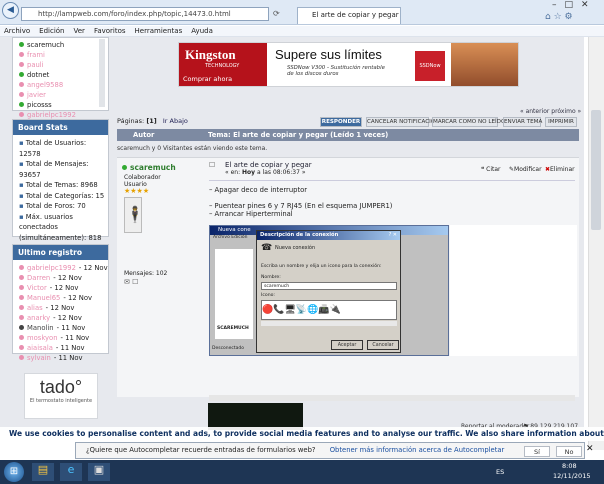 The height and width of the screenshot is (484, 604). I want to click on online-user: scaremuch, so click(60, 45).